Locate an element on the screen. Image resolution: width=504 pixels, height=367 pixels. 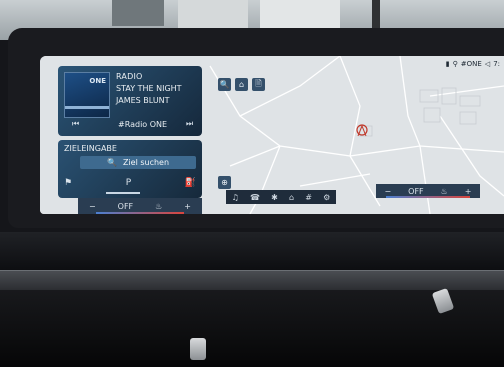
fuel-icon: ⛽ is located at coordinates (190, 183).